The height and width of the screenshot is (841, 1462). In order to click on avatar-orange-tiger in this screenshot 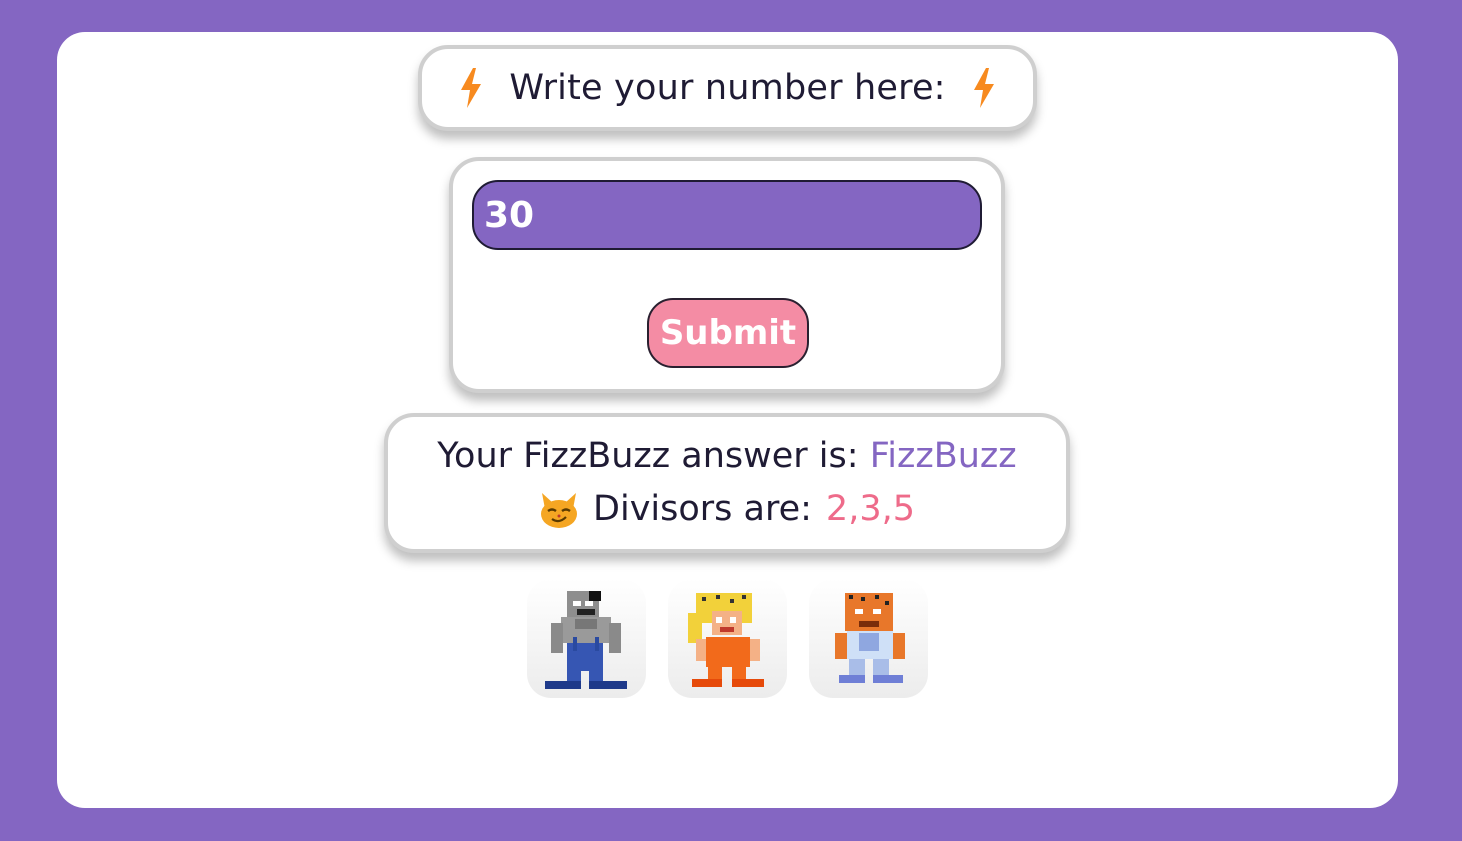, I will do `click(868, 638)`.